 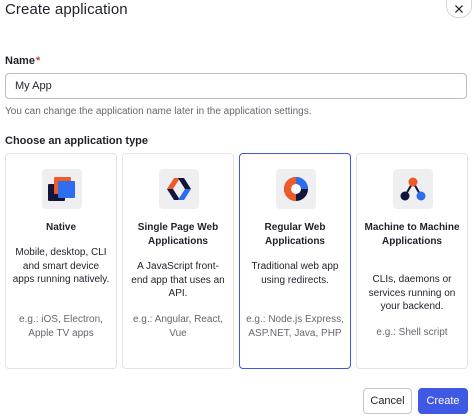 What do you see at coordinates (61, 326) in the screenshot?
I see `card-examples: e.g.: iOS, Electron, Apple TV apps` at bounding box center [61, 326].